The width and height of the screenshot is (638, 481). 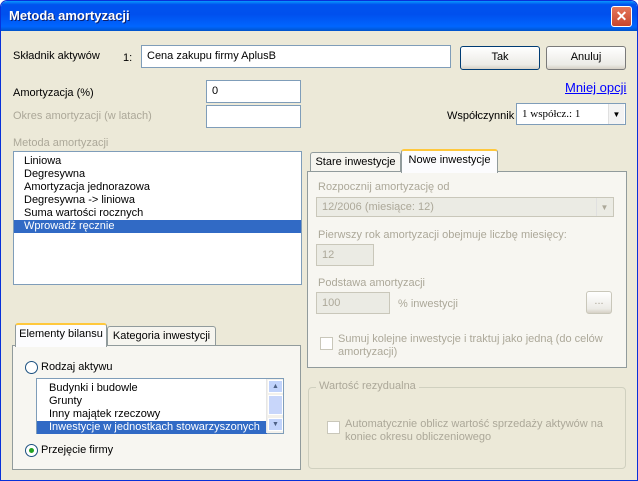 What do you see at coordinates (77, 450) in the screenshot?
I see `przejecie-label: Przejęcie firmy` at bounding box center [77, 450].